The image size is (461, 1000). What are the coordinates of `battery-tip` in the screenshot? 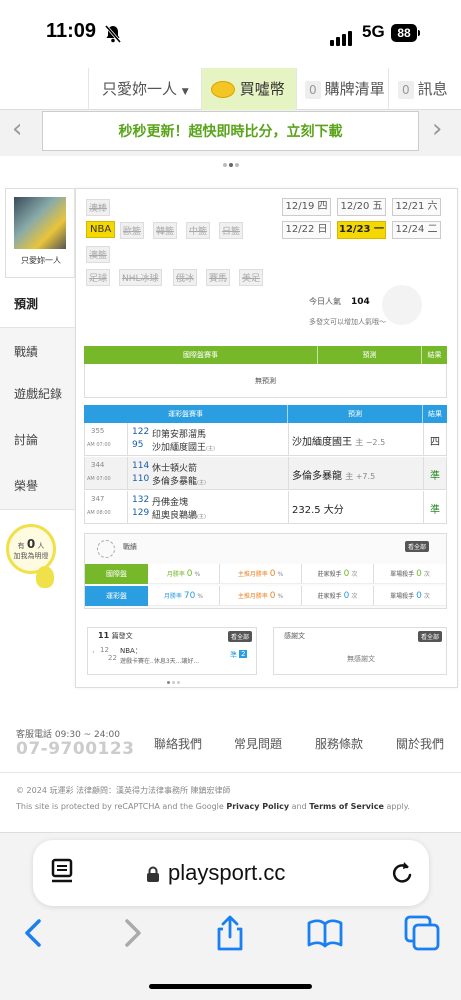 It's located at (419, 33).